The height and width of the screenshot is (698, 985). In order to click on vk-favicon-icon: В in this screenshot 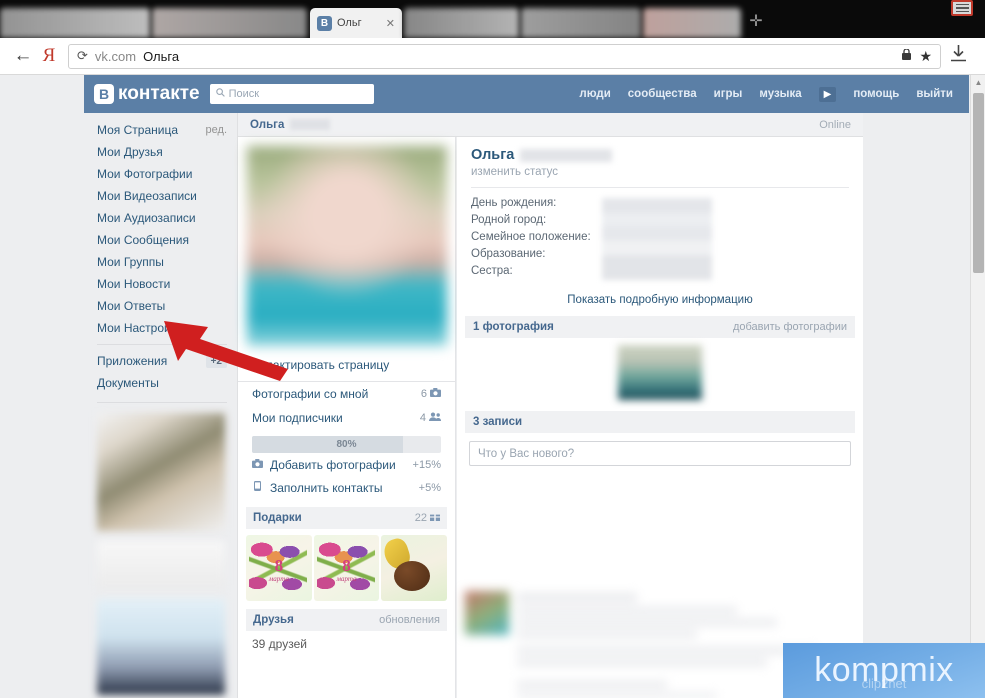, I will do `click(324, 23)`.